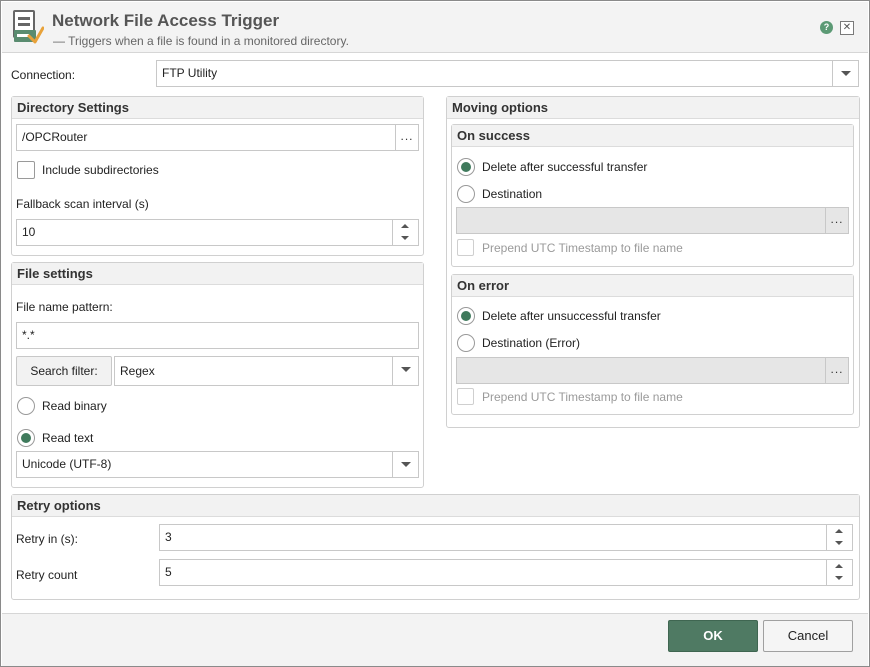  Describe the element at coordinates (466, 316) in the screenshot. I see `error-delete-radio` at that location.